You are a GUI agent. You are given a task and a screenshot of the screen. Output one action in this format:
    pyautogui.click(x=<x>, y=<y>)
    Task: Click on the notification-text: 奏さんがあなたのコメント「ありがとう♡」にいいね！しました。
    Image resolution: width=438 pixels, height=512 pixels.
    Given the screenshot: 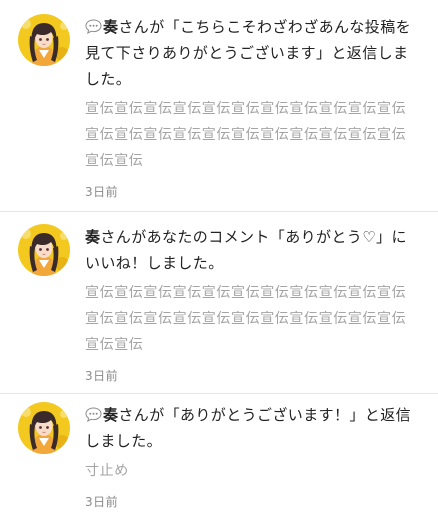 What is the action you would take?
    pyautogui.click(x=251, y=250)
    